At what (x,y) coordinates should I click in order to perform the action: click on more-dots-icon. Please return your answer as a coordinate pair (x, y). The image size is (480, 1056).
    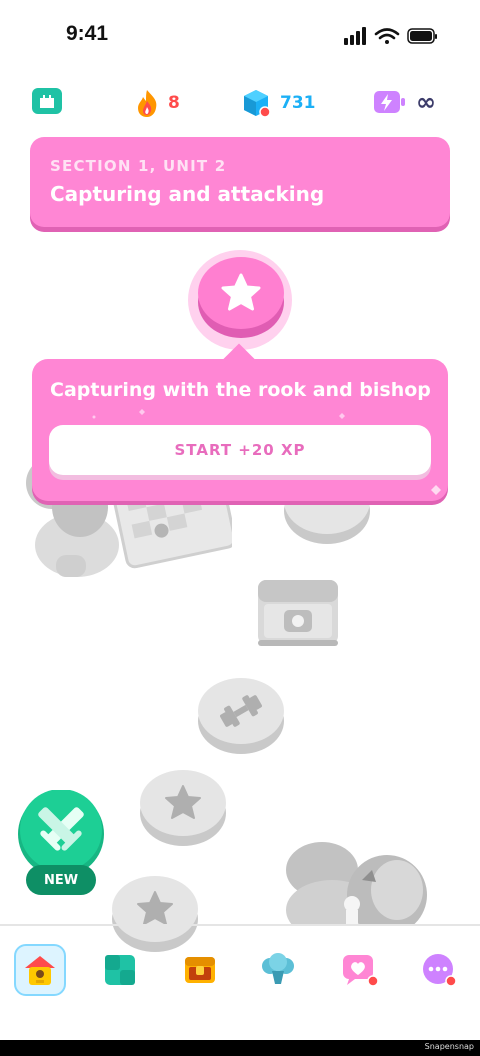
    Looking at the image, I should click on (440, 970).